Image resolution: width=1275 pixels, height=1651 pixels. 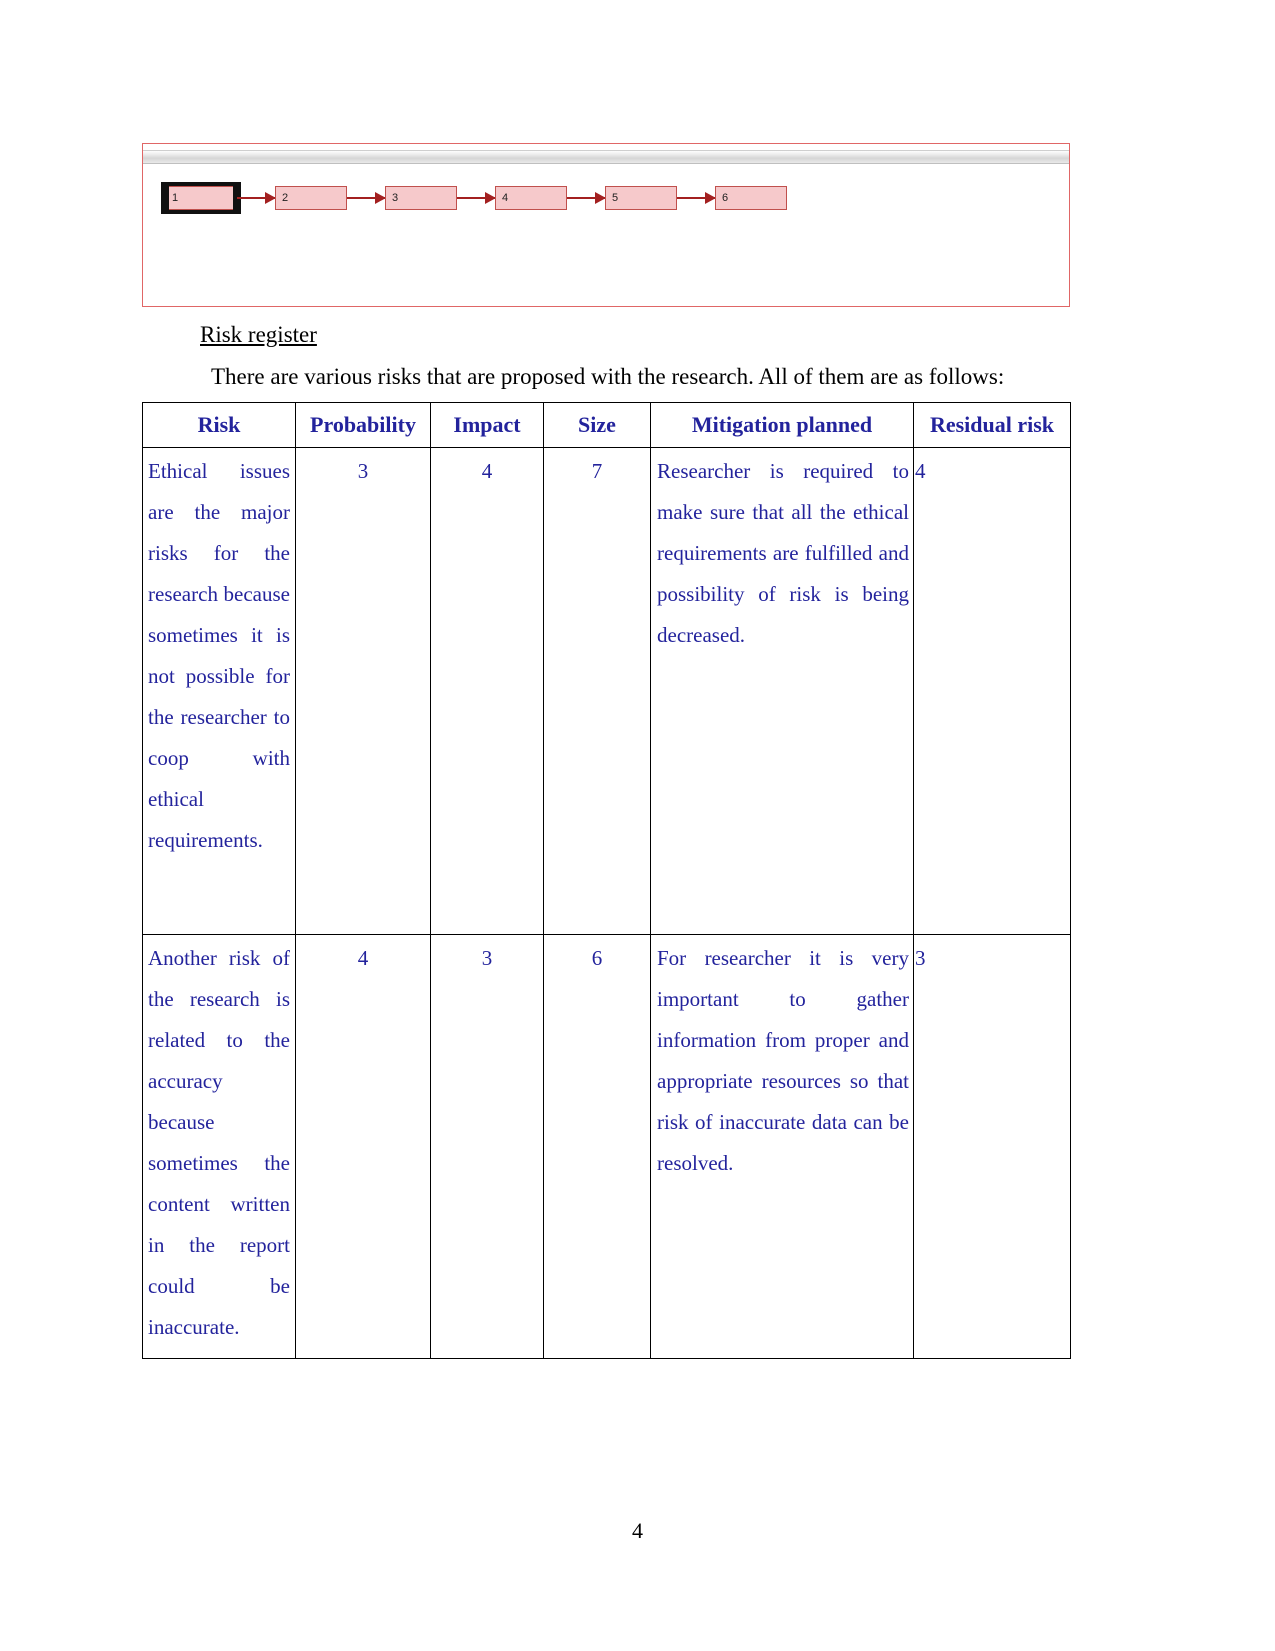 What do you see at coordinates (725, 198) in the screenshot?
I see `task-box-label: 6` at bounding box center [725, 198].